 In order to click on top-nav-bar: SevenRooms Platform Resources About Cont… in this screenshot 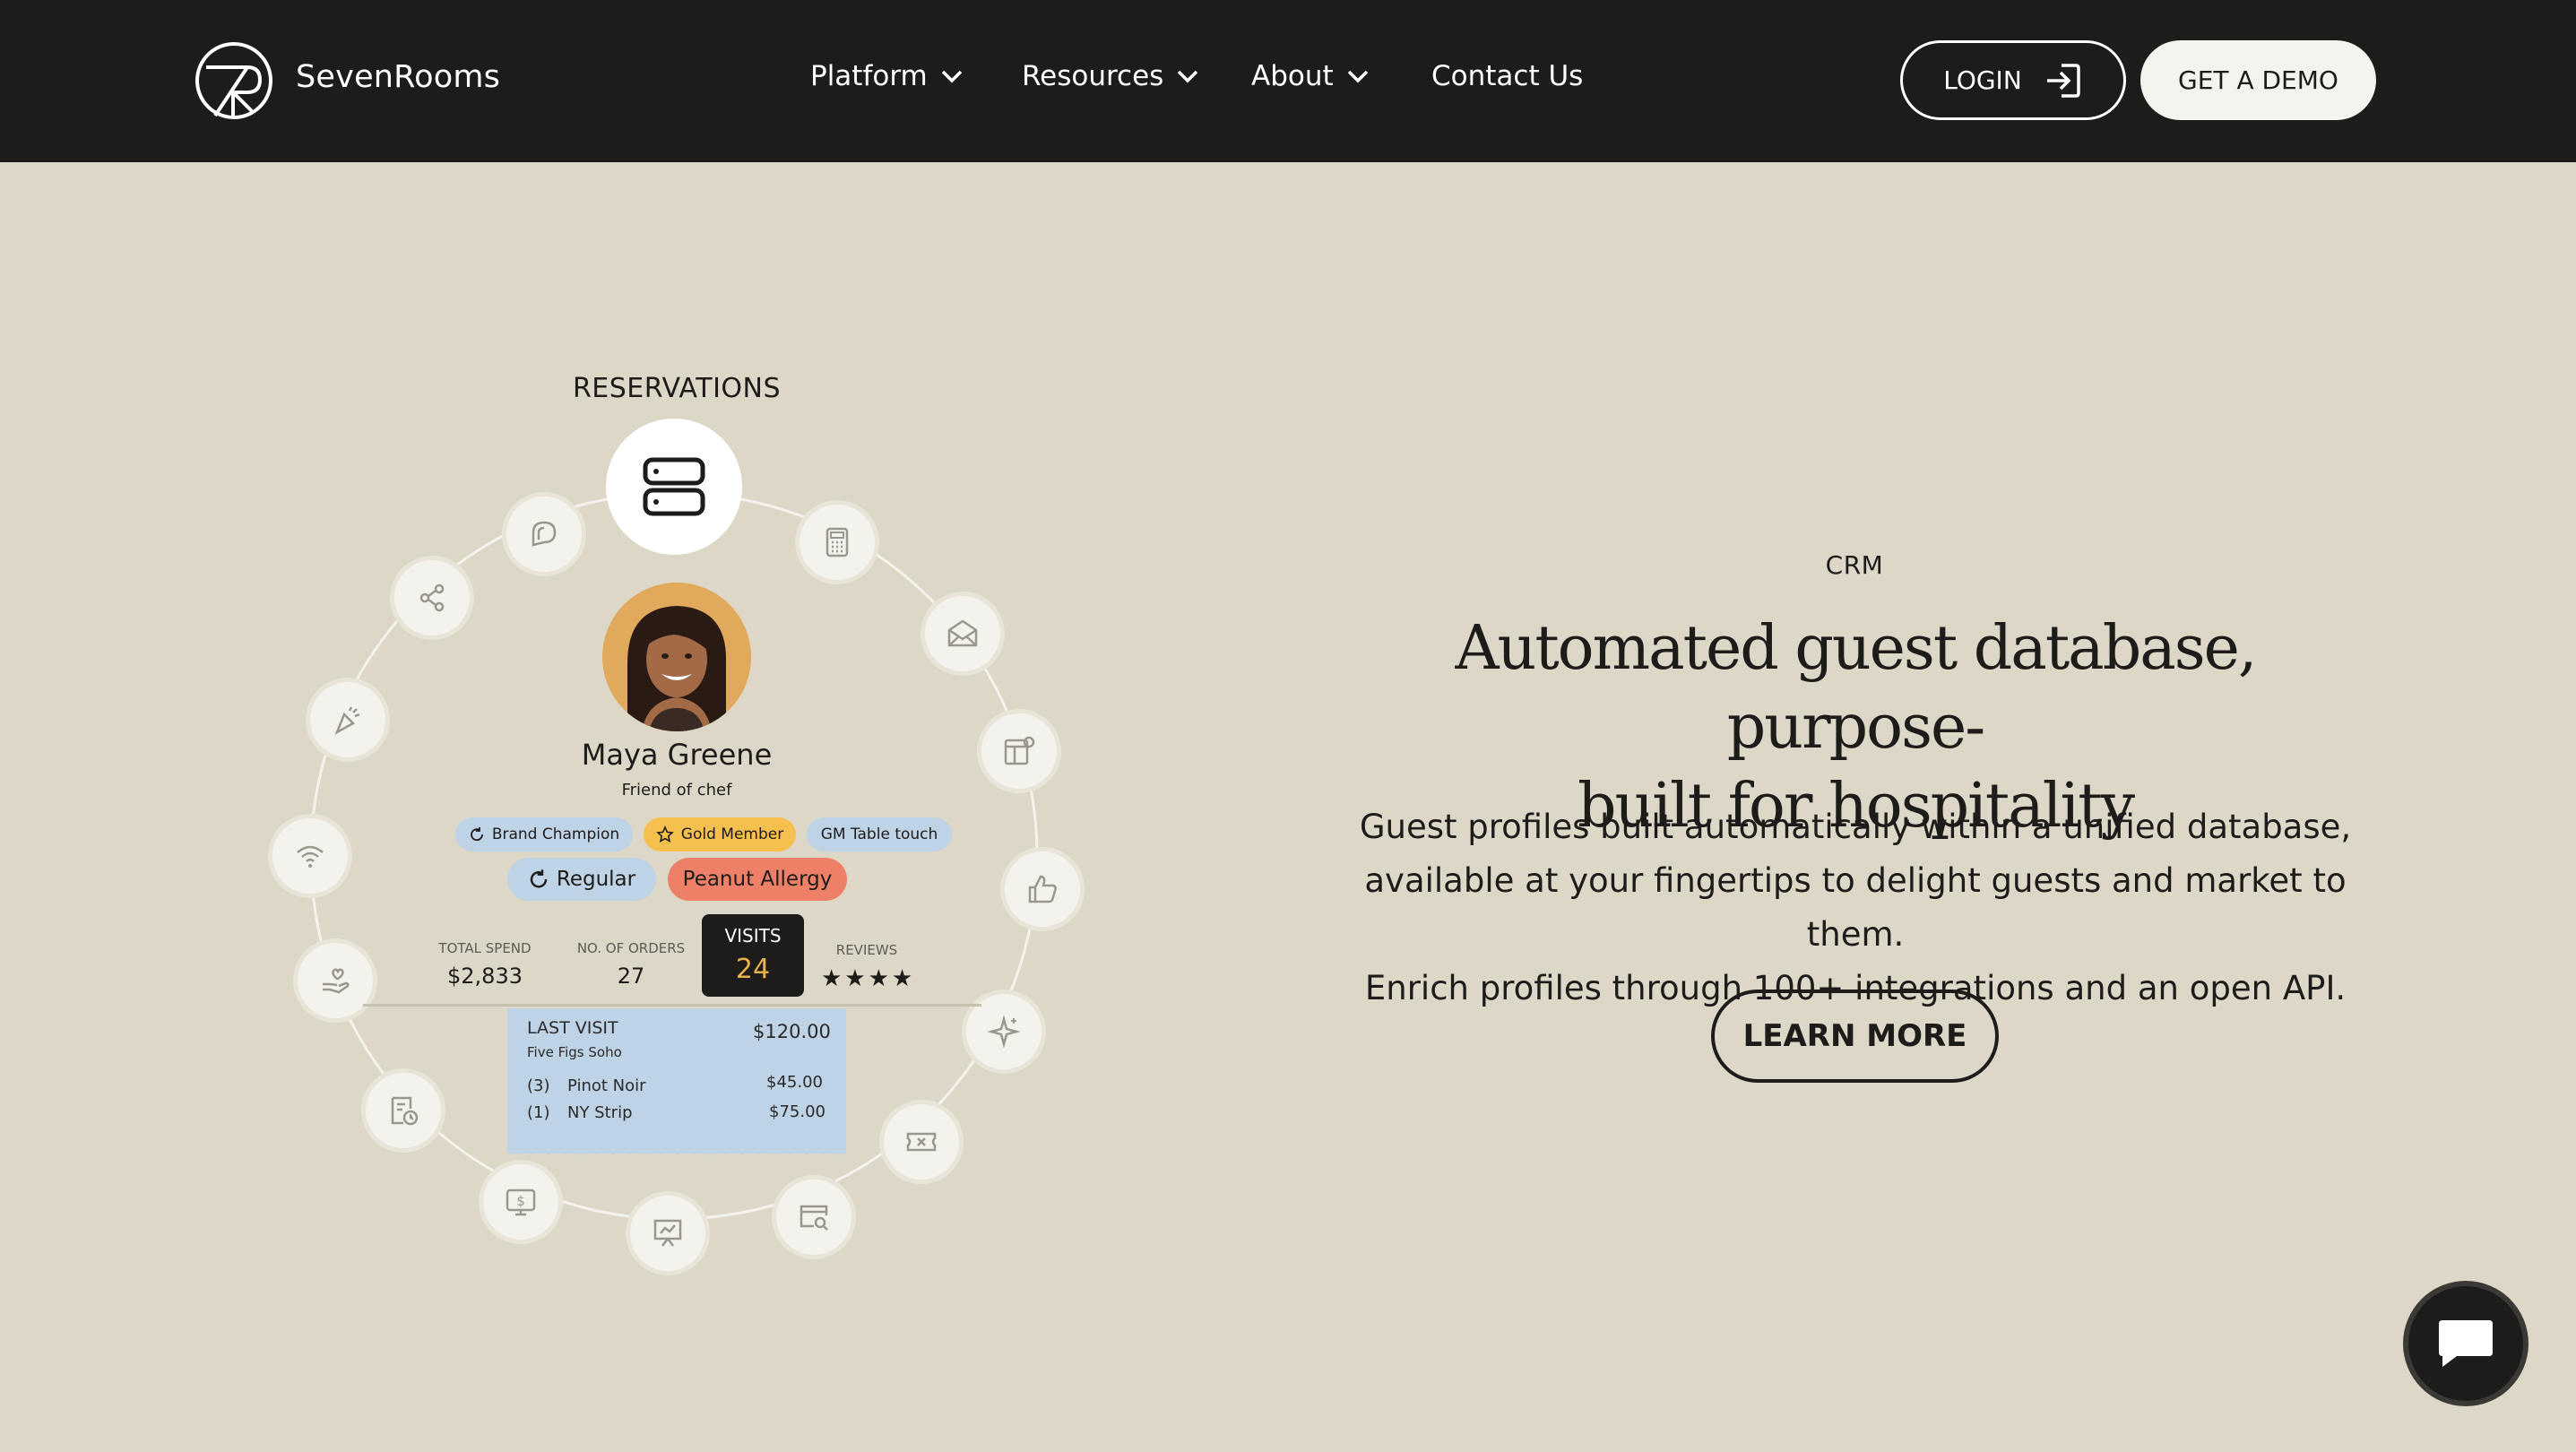, I will do `click(1288, 81)`.